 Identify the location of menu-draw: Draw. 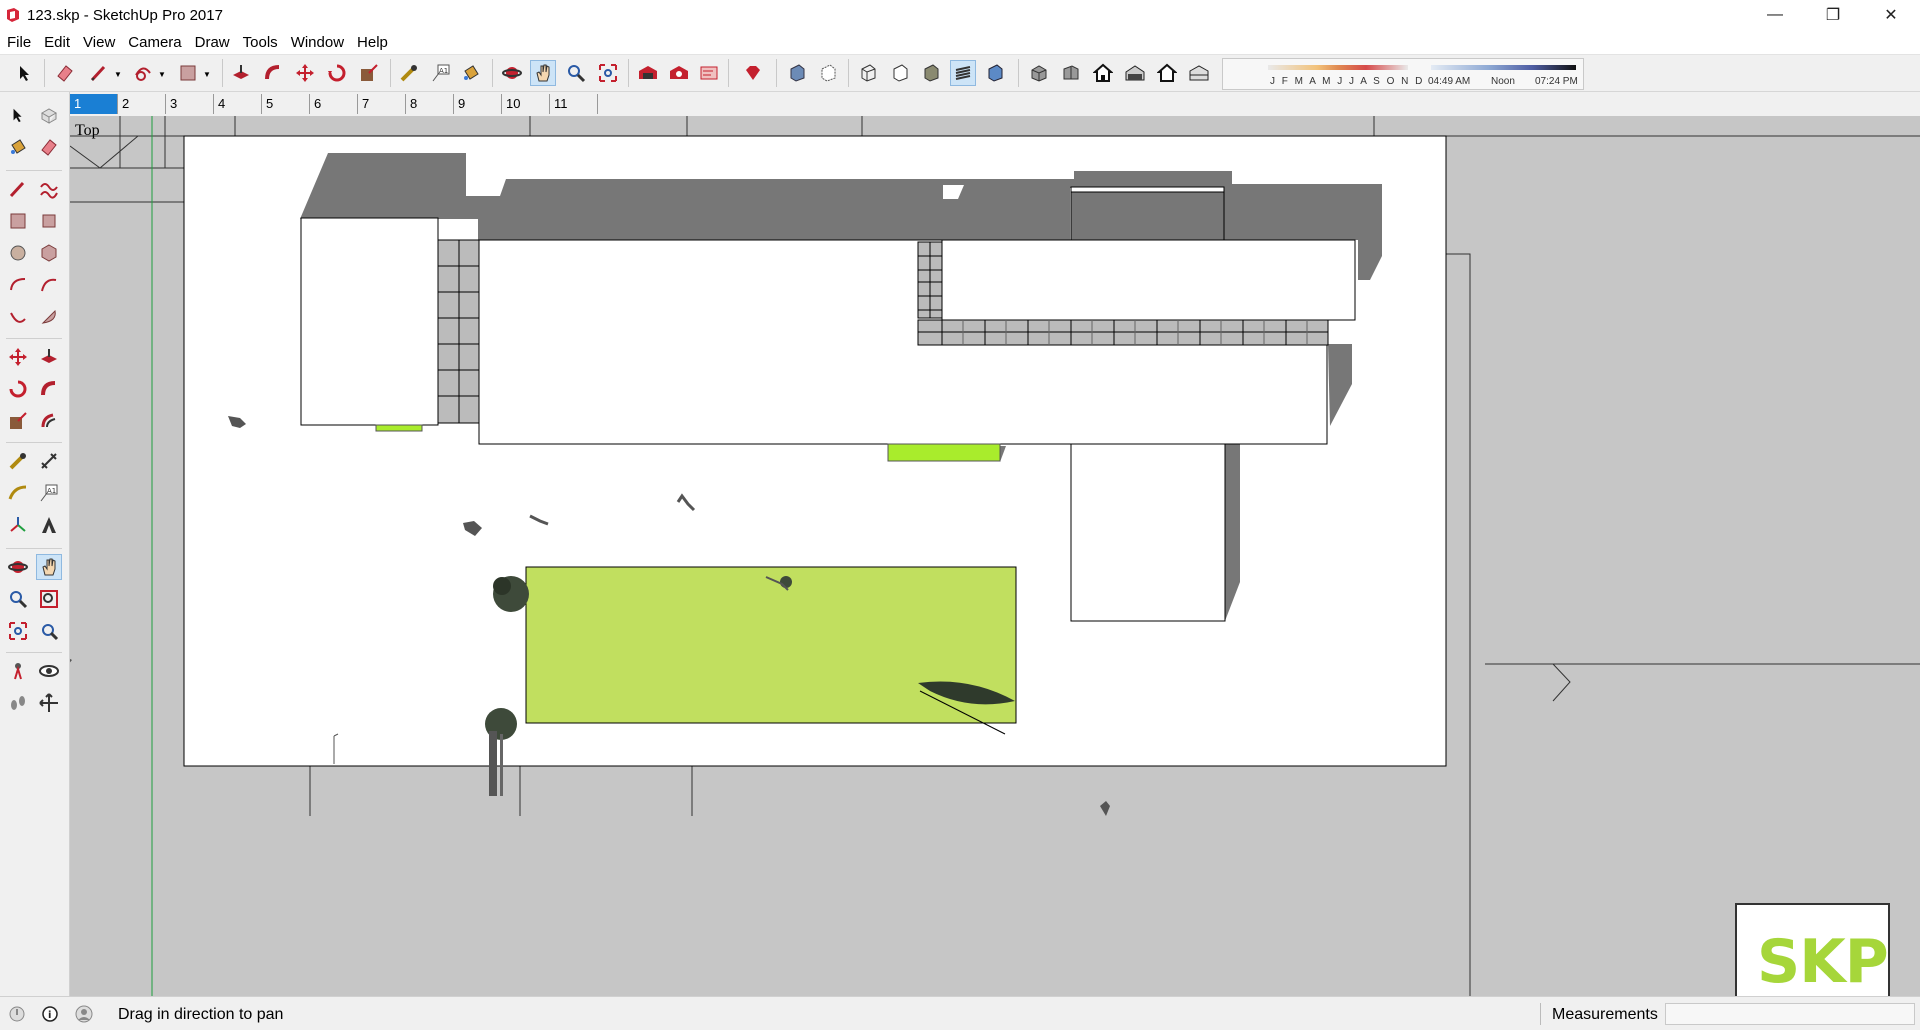
(212, 42).